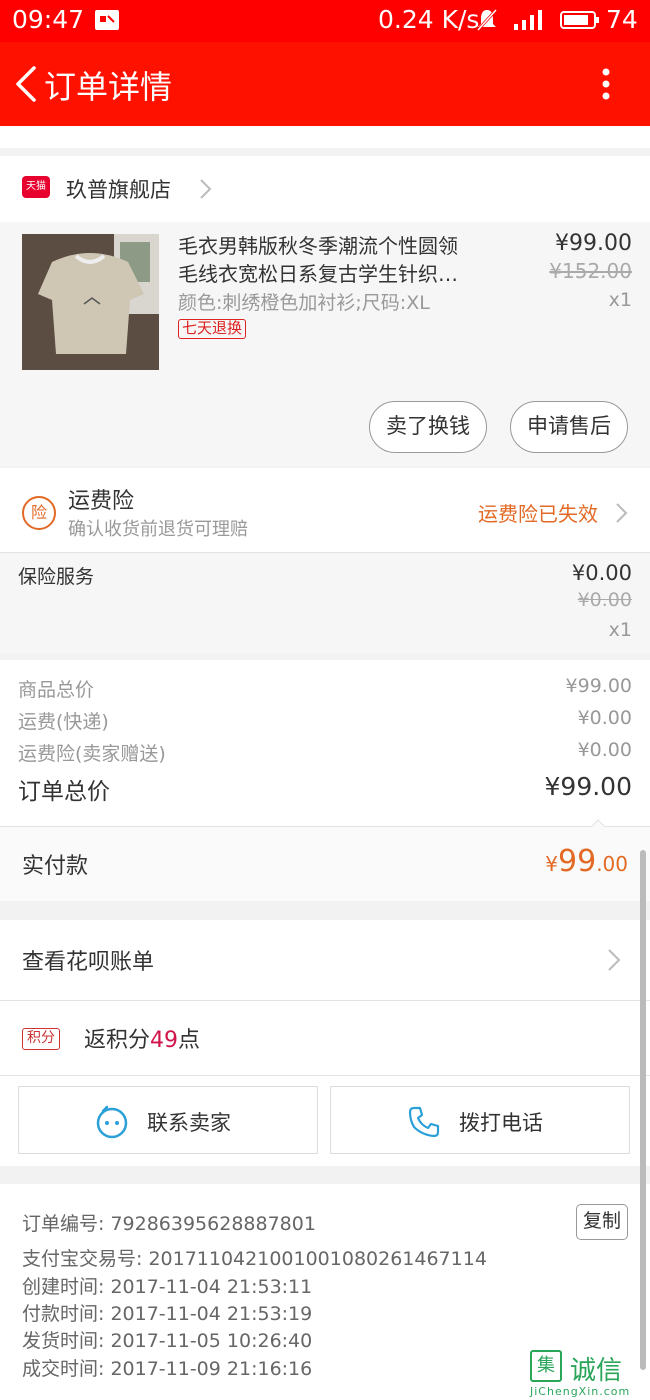 Image resolution: width=650 pixels, height=1400 pixels. What do you see at coordinates (41, 1039) in the screenshot?
I see `points-badge: 积分` at bounding box center [41, 1039].